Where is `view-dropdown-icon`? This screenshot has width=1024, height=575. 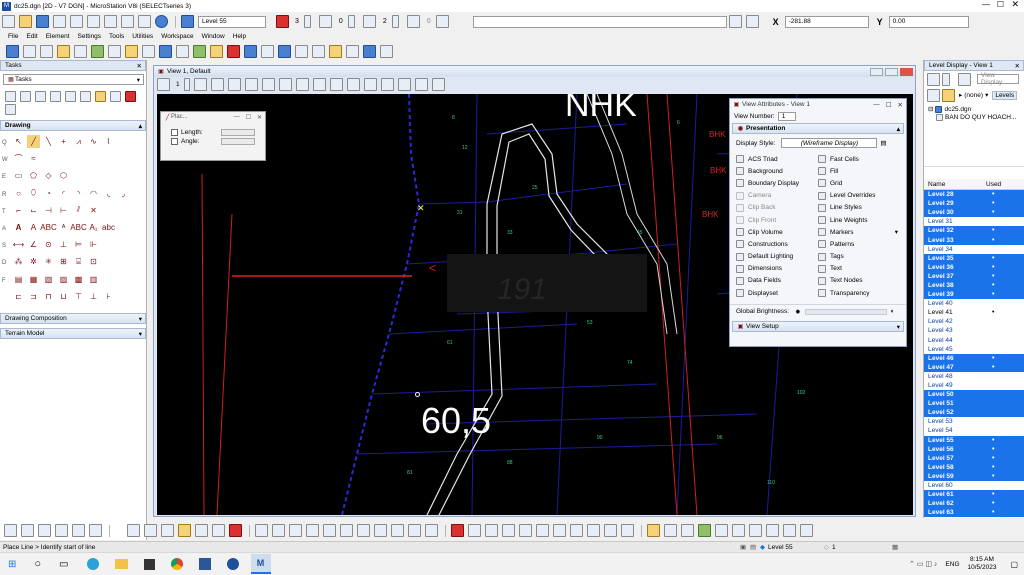
view-dropdown-icon is located at coordinates (186, 84).